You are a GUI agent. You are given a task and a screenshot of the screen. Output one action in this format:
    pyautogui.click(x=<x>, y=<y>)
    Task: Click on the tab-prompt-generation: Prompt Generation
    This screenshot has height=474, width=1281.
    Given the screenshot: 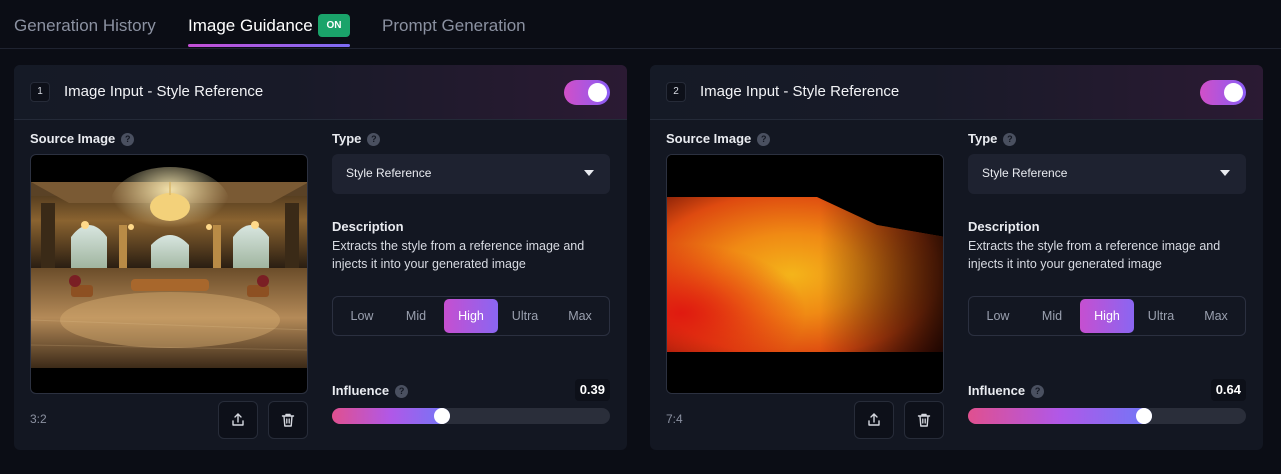 What is the action you would take?
    pyautogui.click(x=454, y=26)
    